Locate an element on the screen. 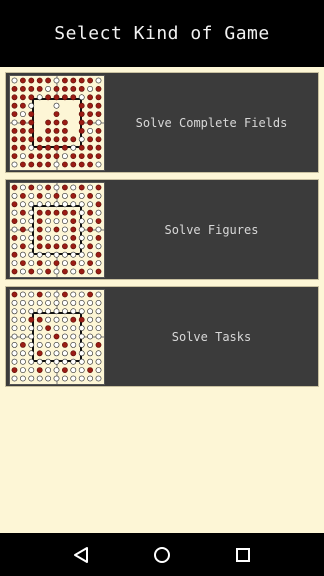 The height and width of the screenshot is (576, 324). solve-complete-fields-label: Solve Complete Fields is located at coordinates (211, 122).